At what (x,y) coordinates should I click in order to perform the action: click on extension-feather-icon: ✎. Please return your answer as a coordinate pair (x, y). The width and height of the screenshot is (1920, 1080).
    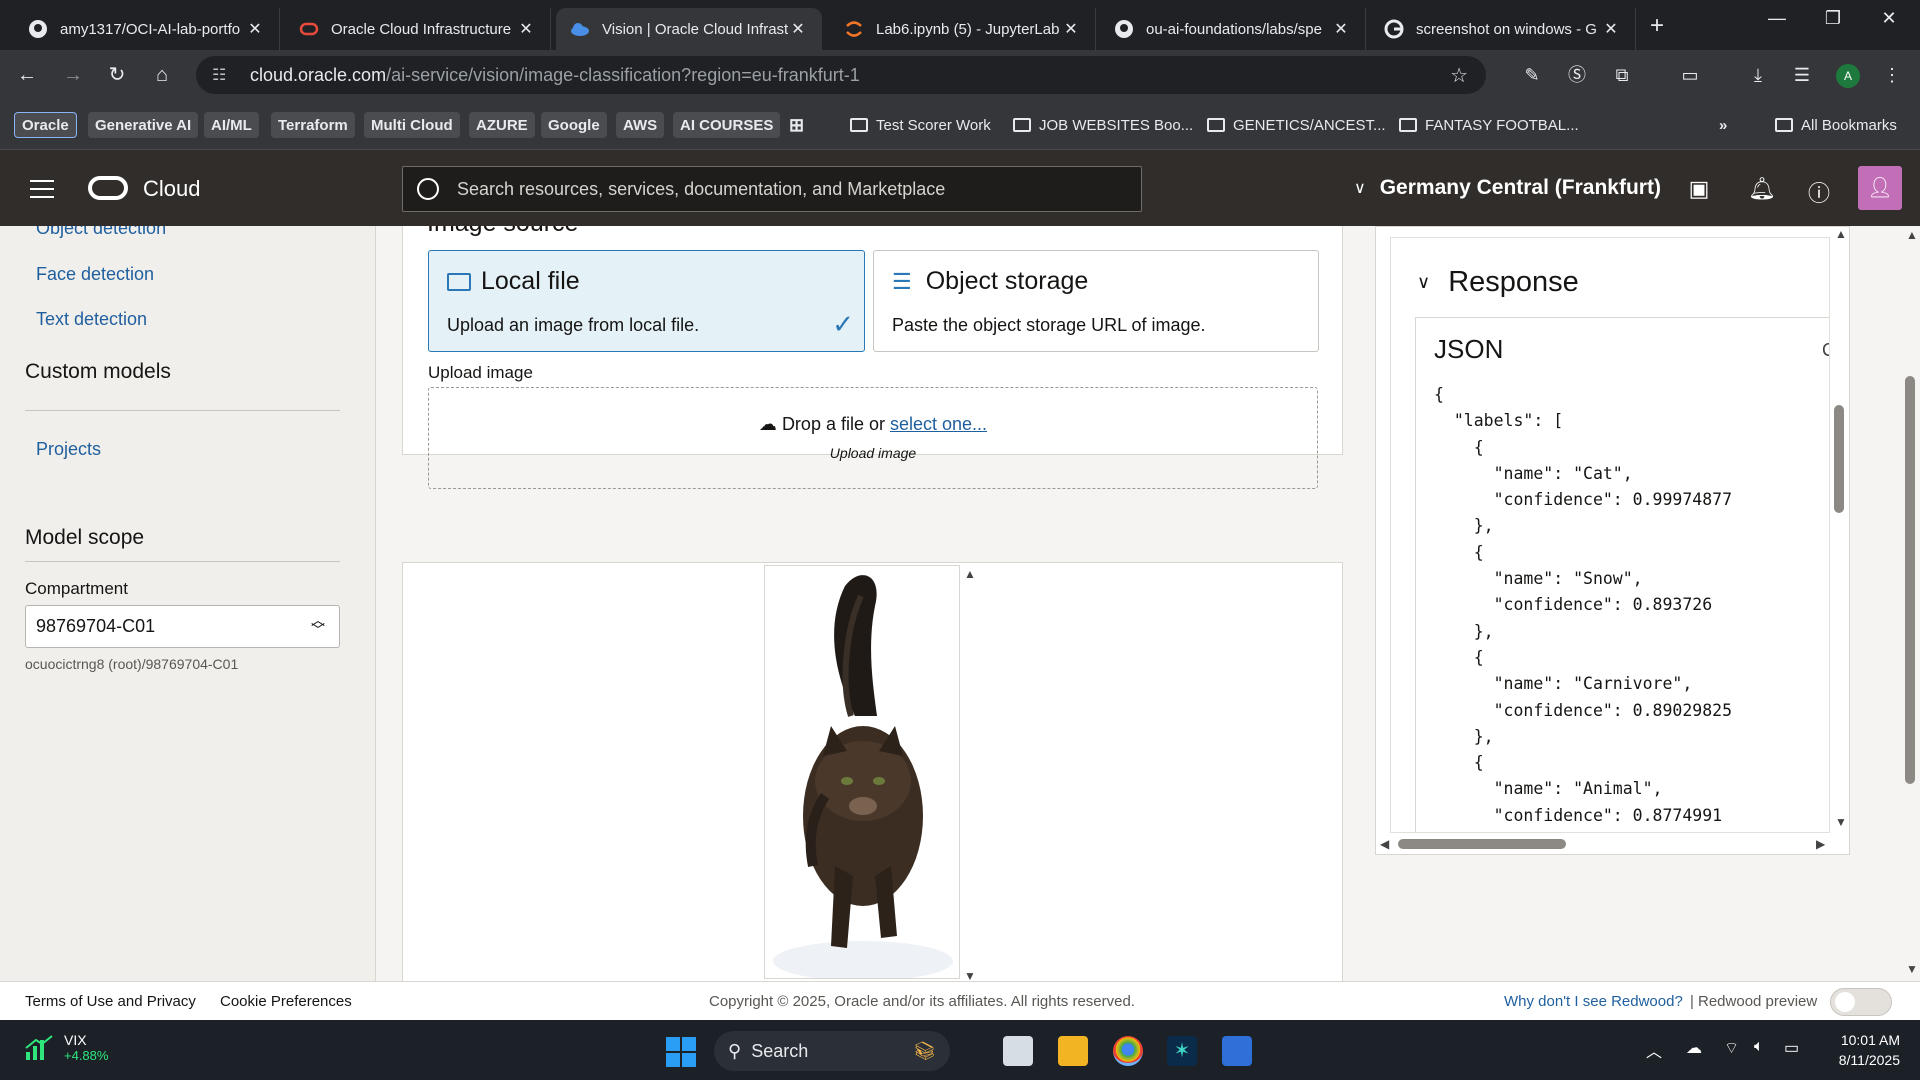
    Looking at the image, I should click on (1532, 75).